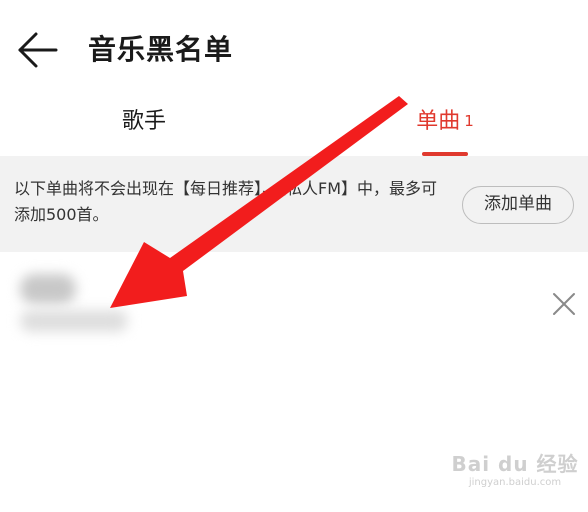  What do you see at coordinates (438, 121) in the screenshot?
I see `tab-songs-label: 单曲` at bounding box center [438, 121].